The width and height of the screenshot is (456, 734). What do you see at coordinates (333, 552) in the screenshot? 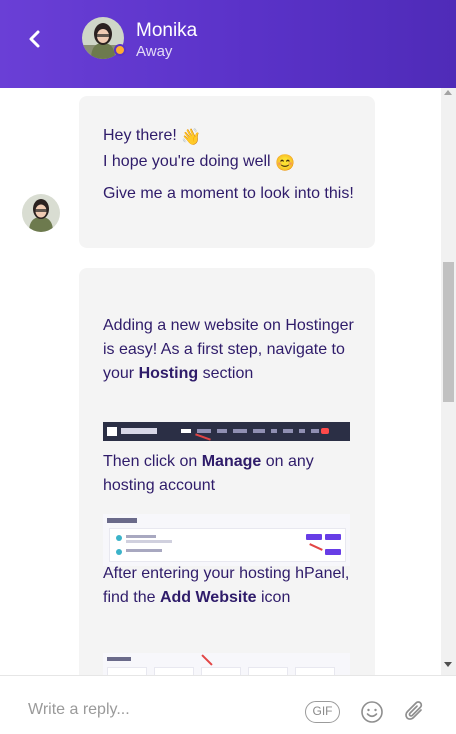
I see `manage-button-screenshot` at bounding box center [333, 552].